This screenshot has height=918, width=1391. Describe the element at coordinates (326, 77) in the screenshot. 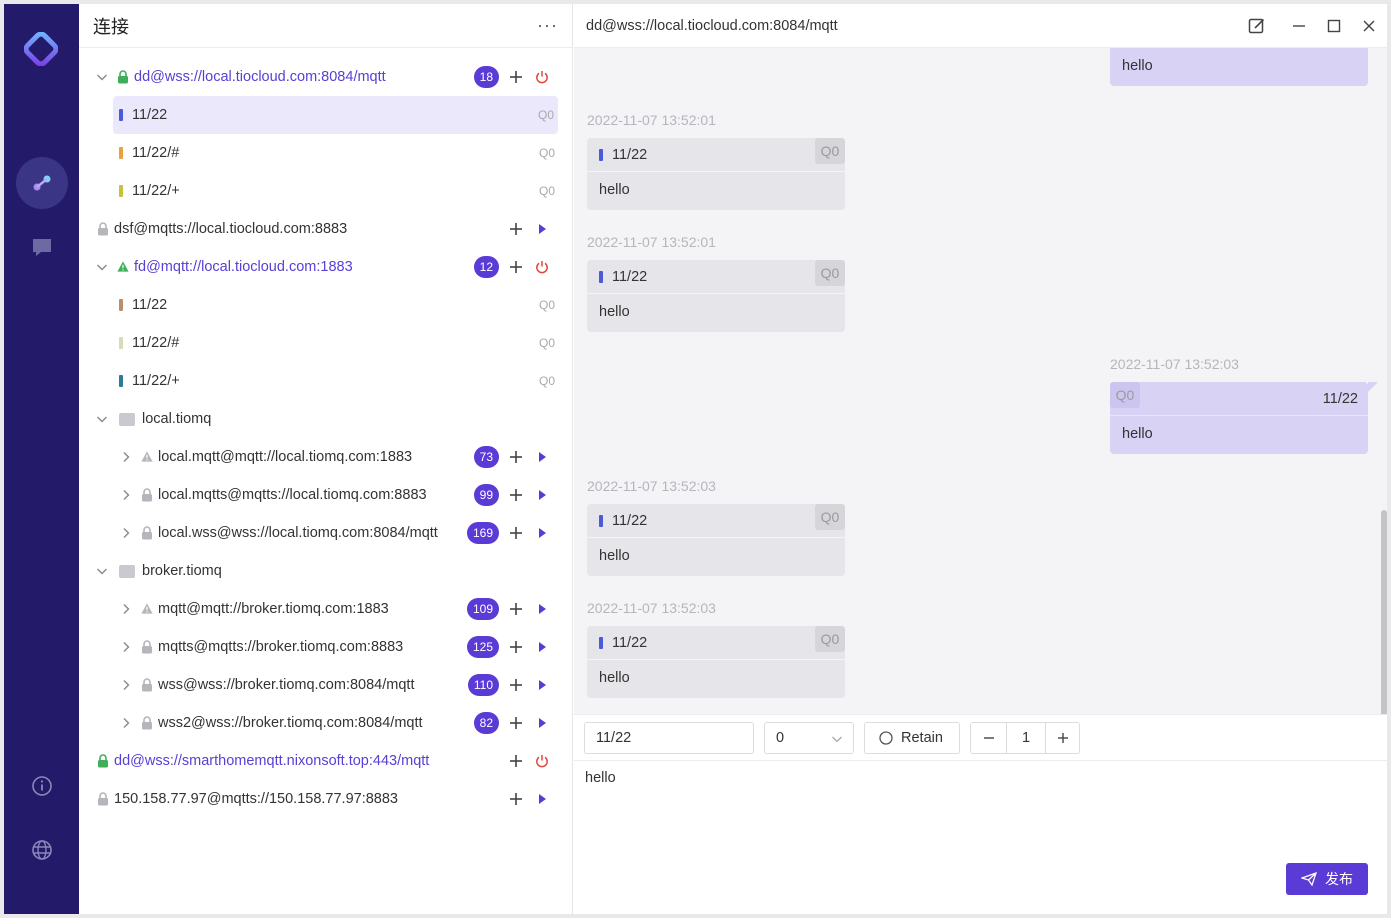

I see `connection-item: dd@wss://local.tiocloud.com:8084/mqtt 18` at that location.